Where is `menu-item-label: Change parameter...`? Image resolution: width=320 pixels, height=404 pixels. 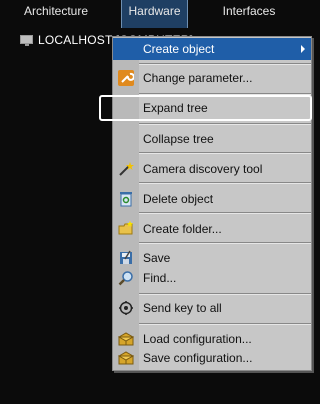 menu-item-label: Change parameter... is located at coordinates (198, 78).